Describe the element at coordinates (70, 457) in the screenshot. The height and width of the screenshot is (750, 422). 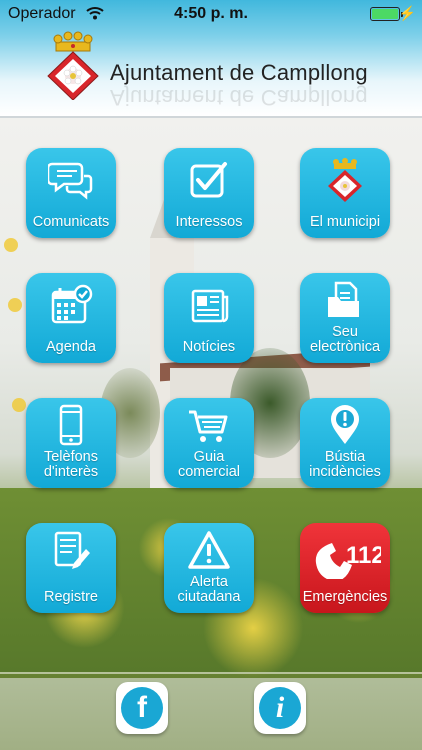
I see `tile-label-line1: Telèfons` at that location.